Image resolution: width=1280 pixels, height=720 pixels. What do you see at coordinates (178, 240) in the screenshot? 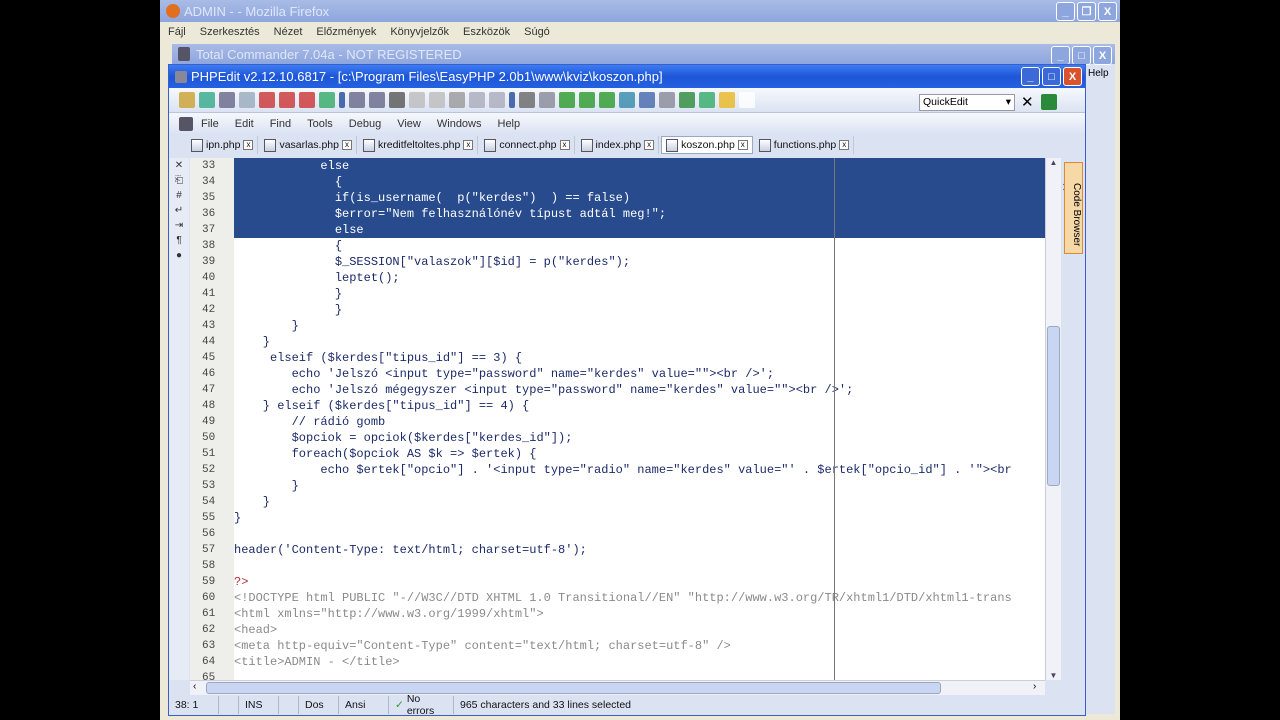
I see `pilcrow-icon: ¶` at bounding box center [178, 240].